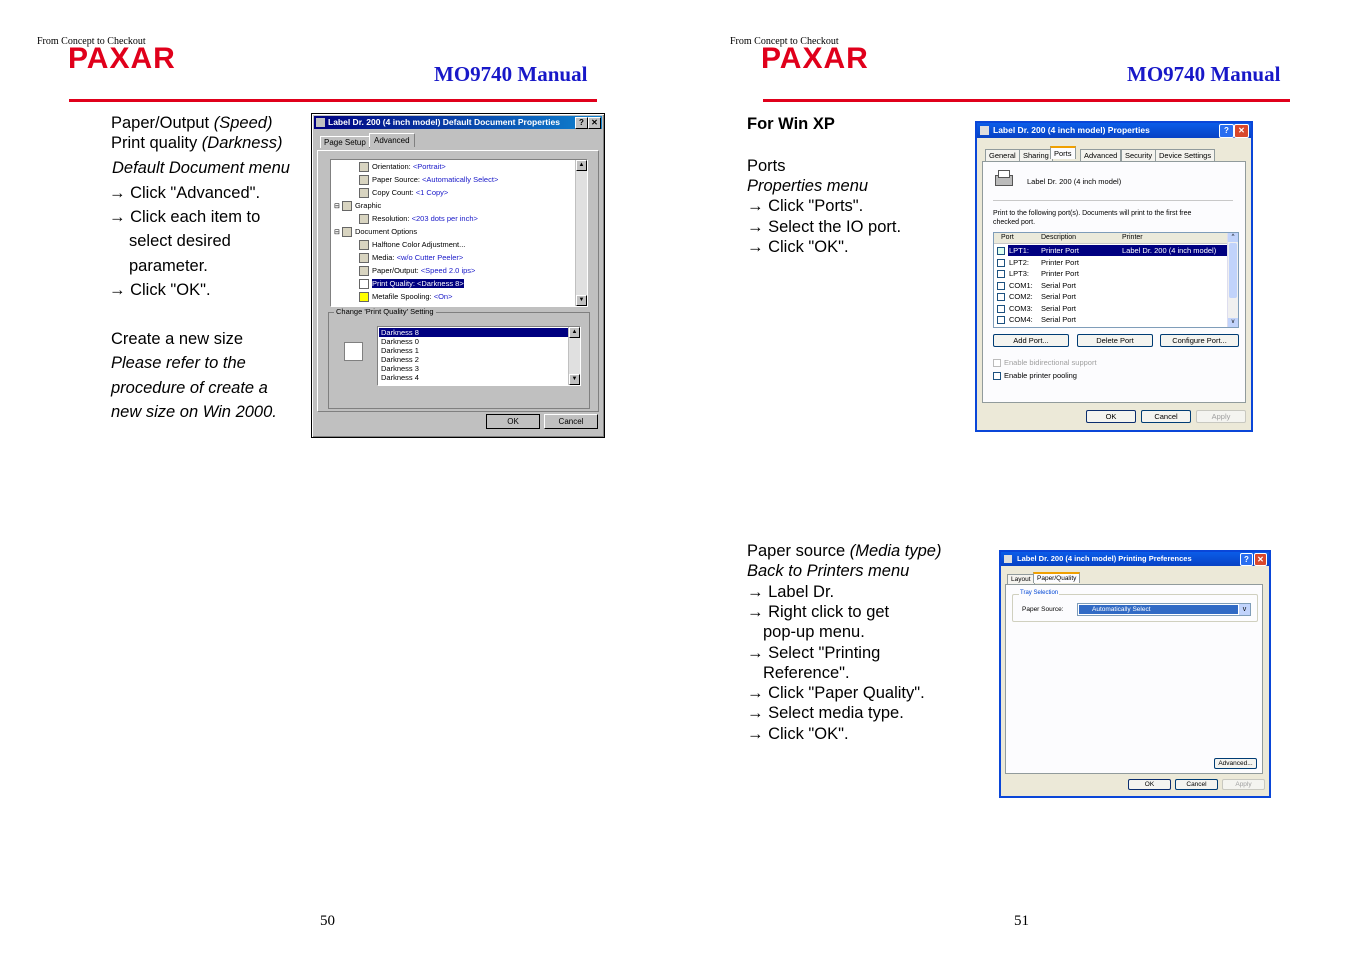  What do you see at coordinates (581, 233) in the screenshot?
I see `tree-scrollbar: ▲ ▼` at bounding box center [581, 233].